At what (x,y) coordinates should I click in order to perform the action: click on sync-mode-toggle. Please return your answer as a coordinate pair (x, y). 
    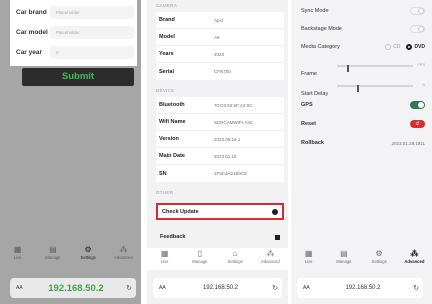
    Looking at the image, I should click on (417, 11).